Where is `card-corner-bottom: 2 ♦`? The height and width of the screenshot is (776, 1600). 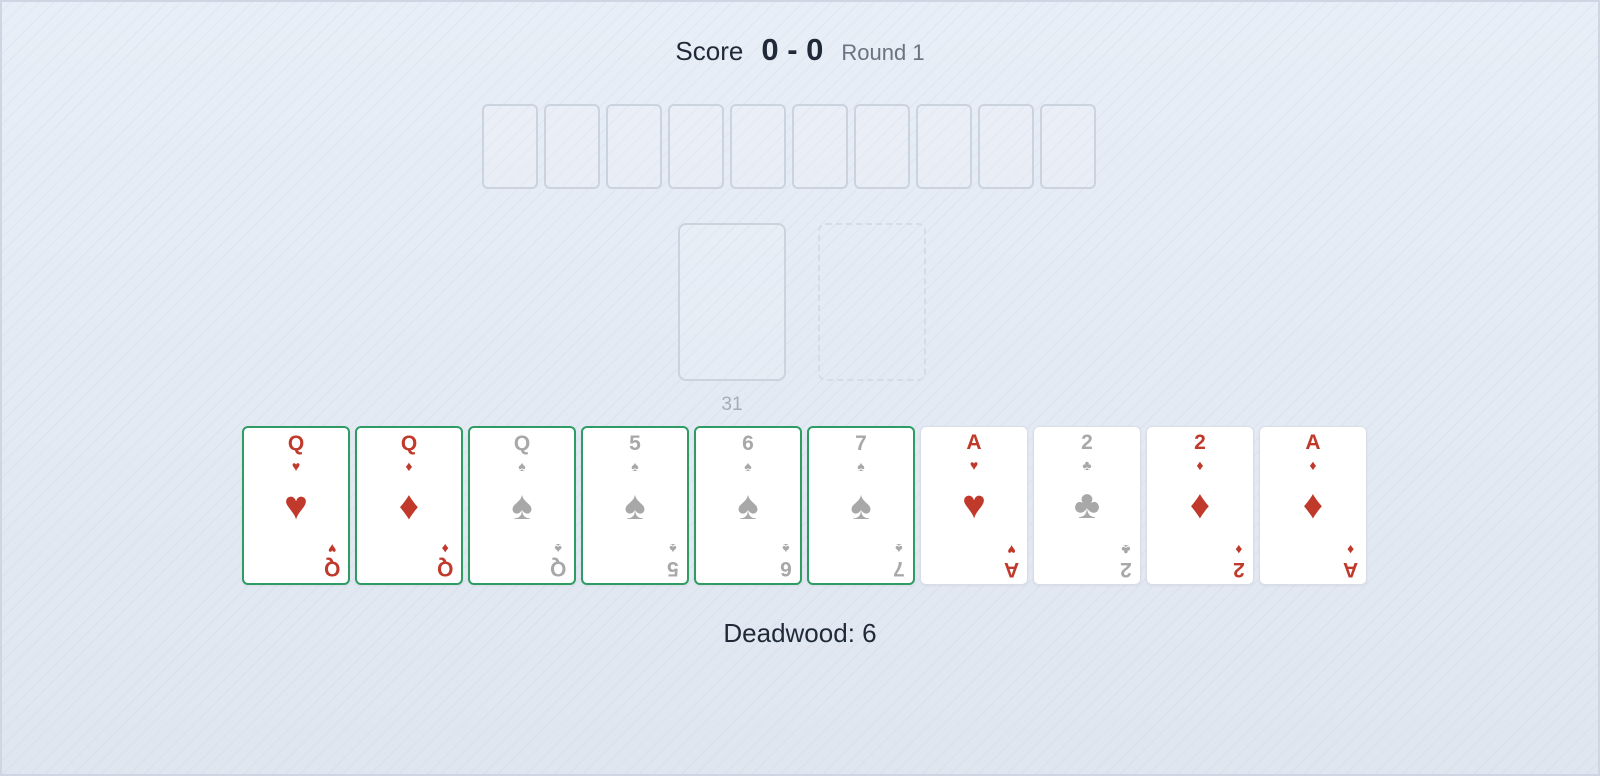 card-corner-bottom: 2 ♦ is located at coordinates (1239, 561).